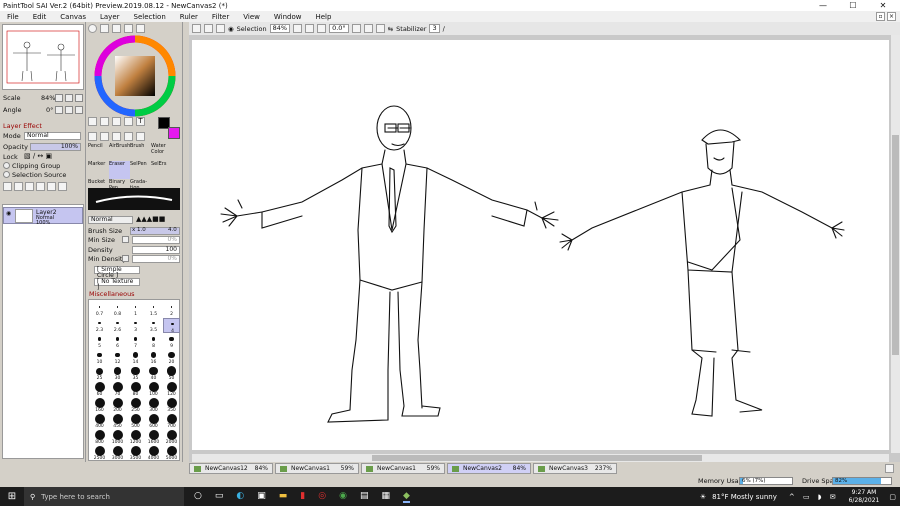  I want to click on stabilizer-select: 3, so click(434, 28).